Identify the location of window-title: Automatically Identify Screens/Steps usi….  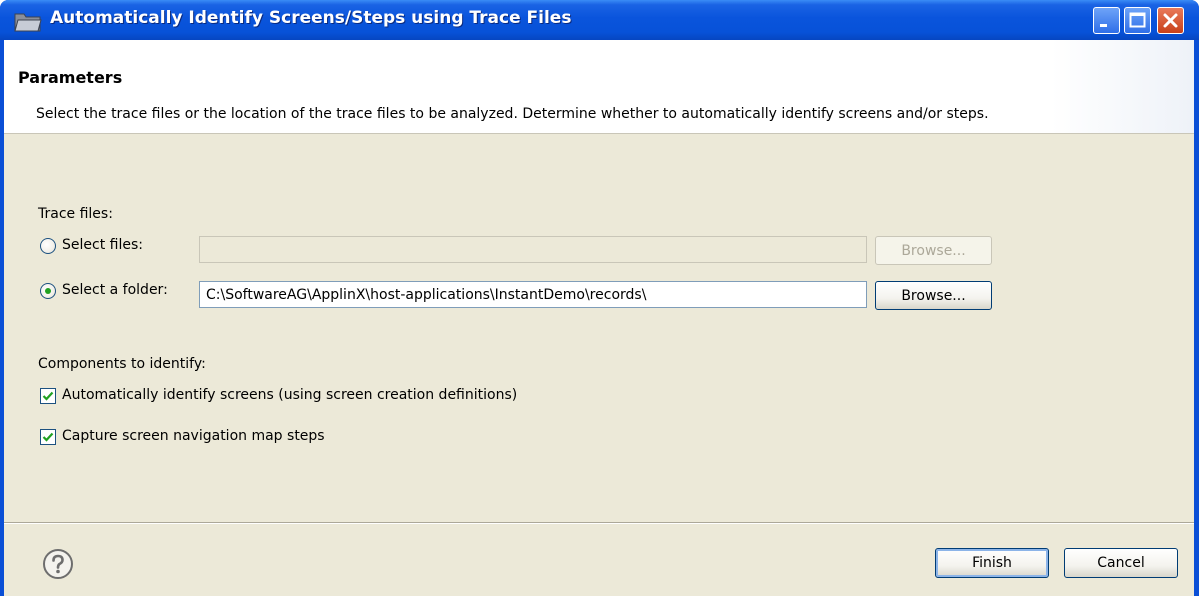
(311, 18).